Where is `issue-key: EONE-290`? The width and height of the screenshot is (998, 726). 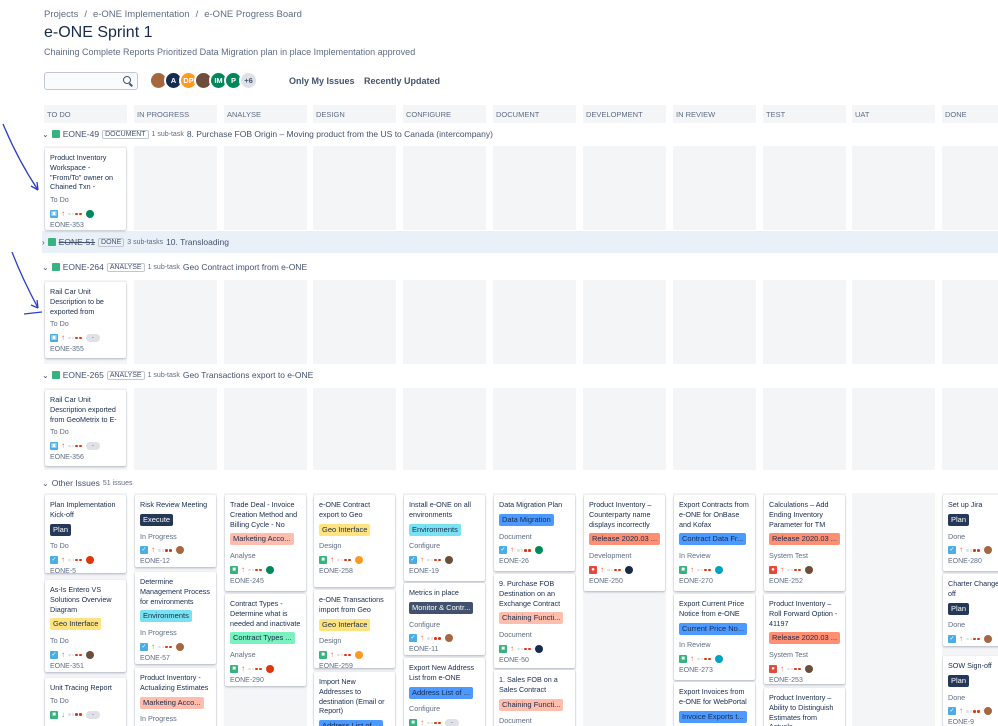 issue-key: EONE-290 is located at coordinates (265, 681).